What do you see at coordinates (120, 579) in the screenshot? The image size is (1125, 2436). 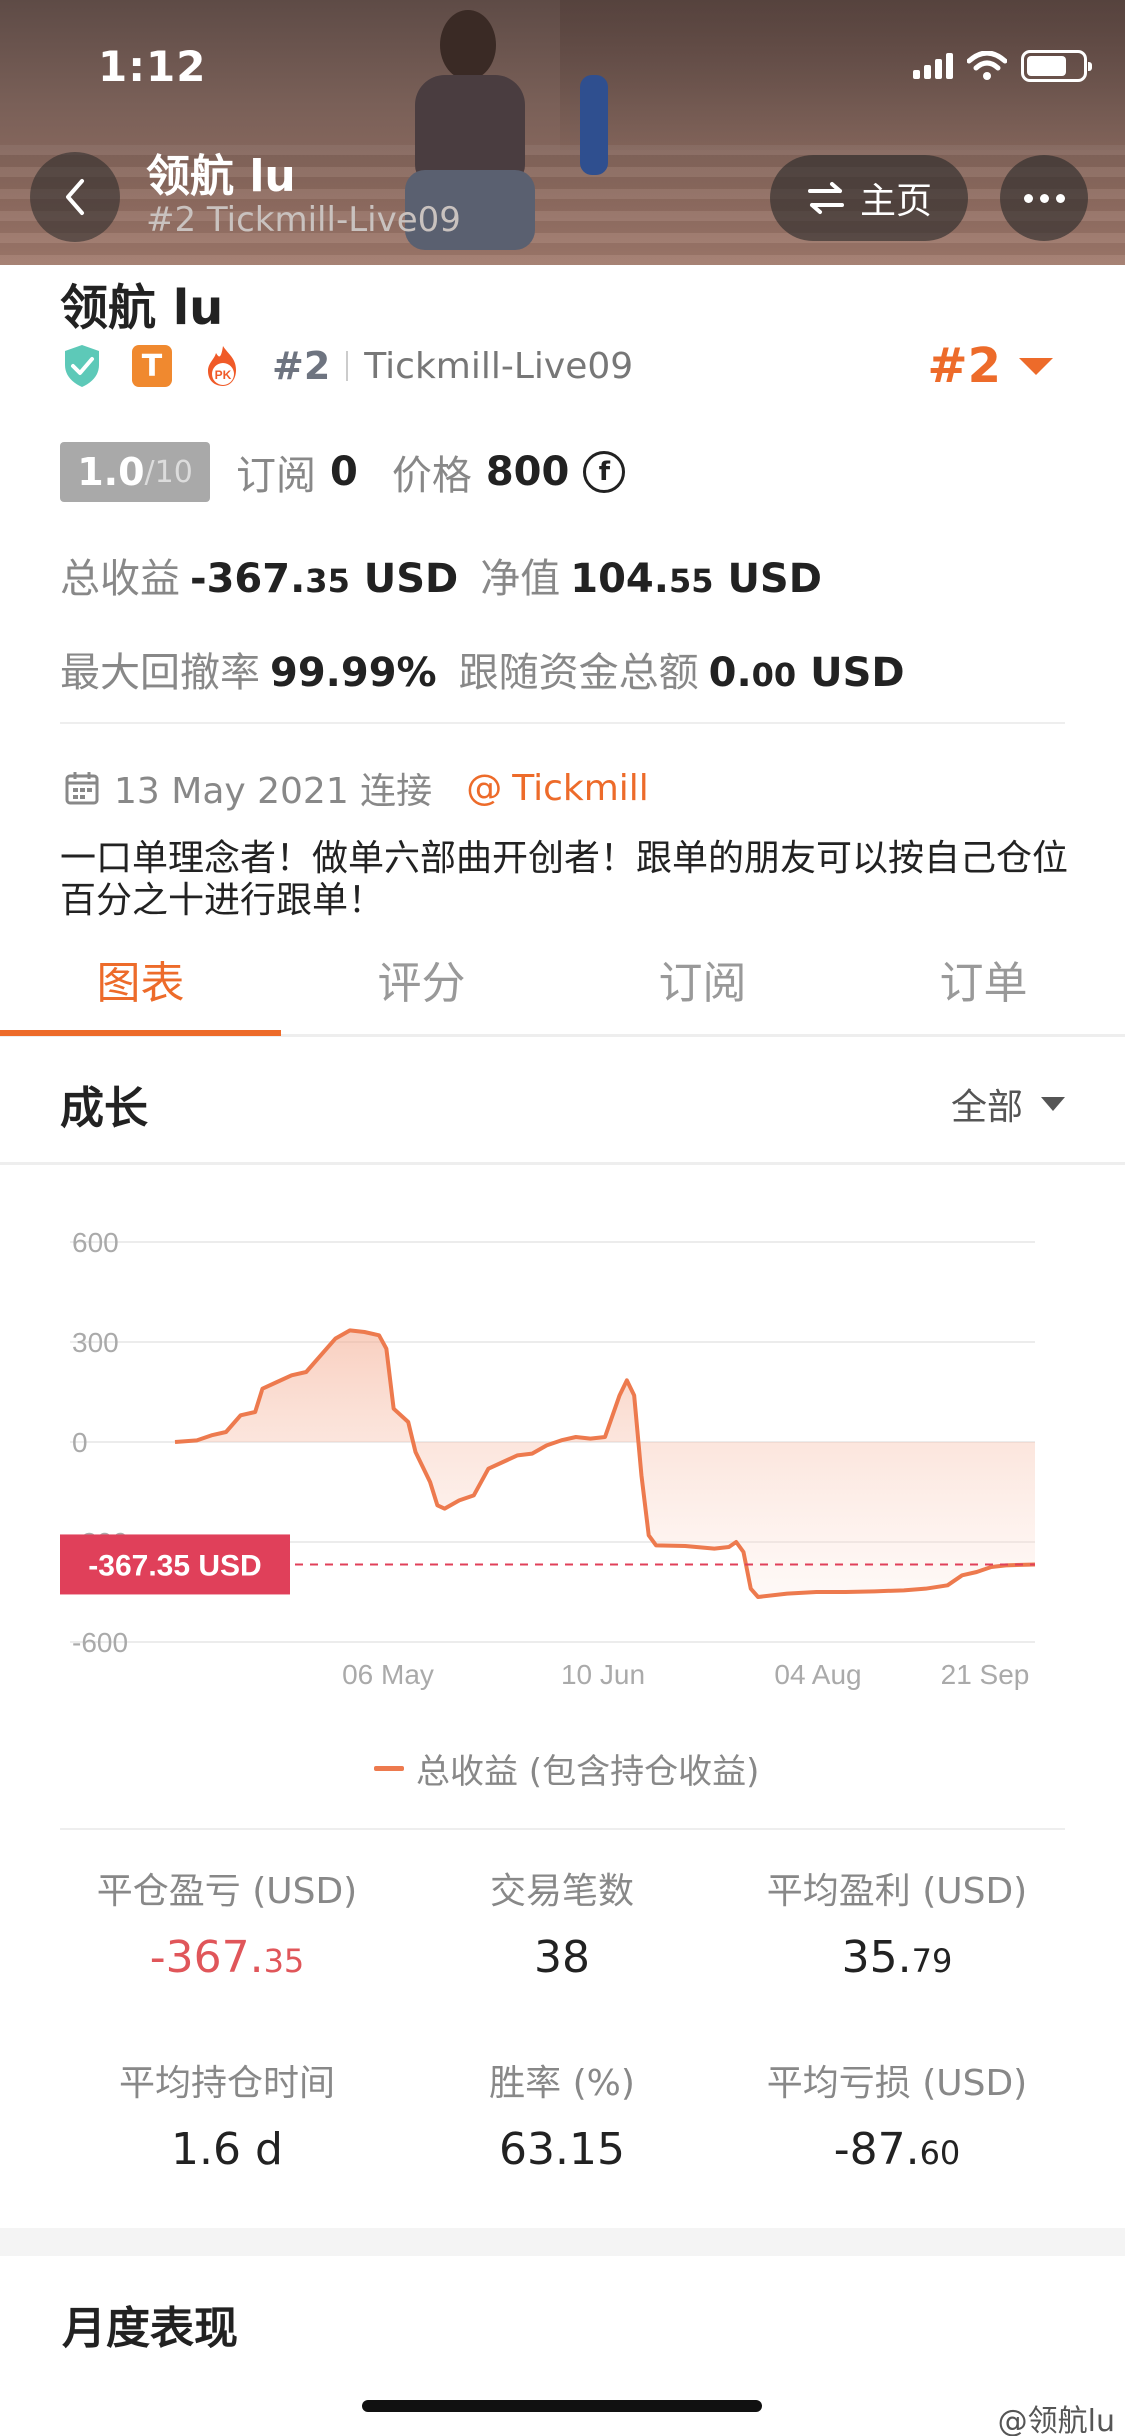 I see `total-profit-label: 总收益` at bounding box center [120, 579].